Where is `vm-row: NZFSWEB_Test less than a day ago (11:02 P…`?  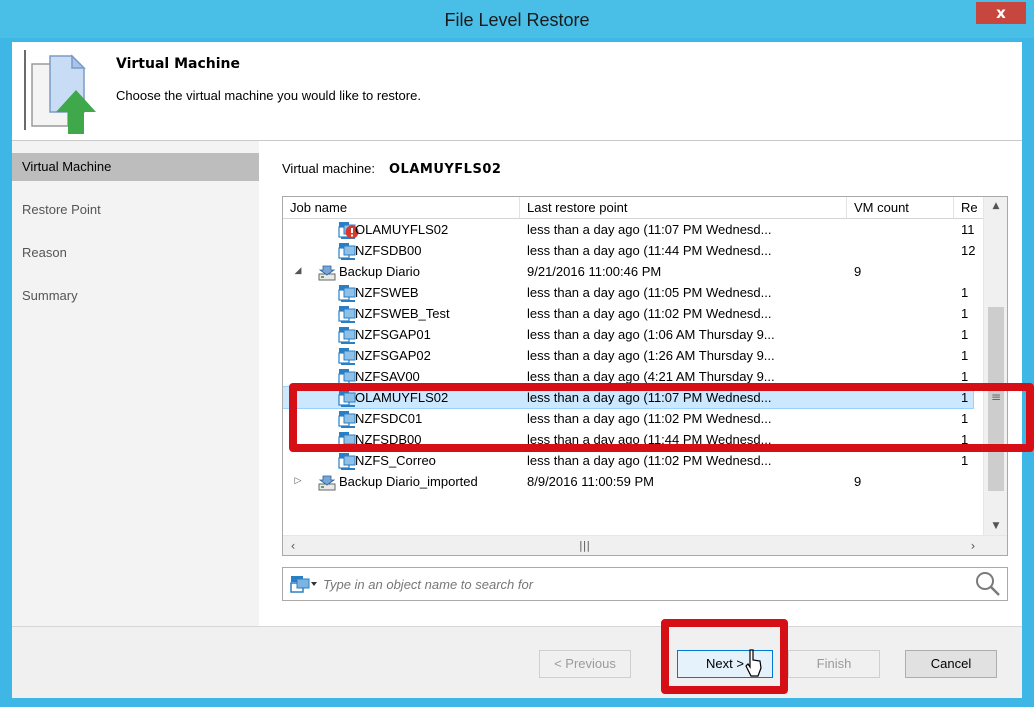 vm-row: NZFSWEB_Test less than a day ago (11:02 P… is located at coordinates (633, 313).